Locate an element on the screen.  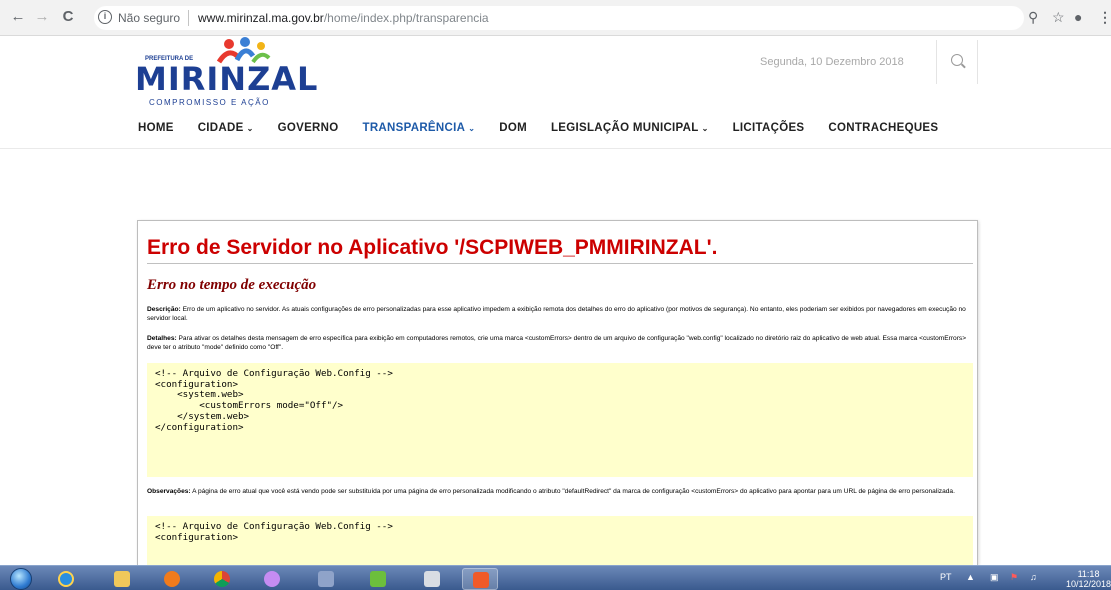
network-icon is located at coordinates (326, 579).